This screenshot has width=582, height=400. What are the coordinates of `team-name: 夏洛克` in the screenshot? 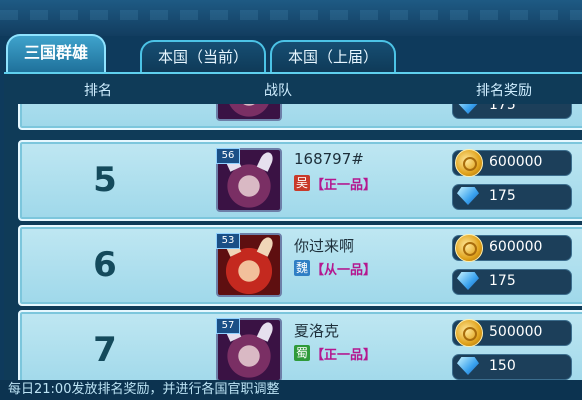 It's located at (317, 331).